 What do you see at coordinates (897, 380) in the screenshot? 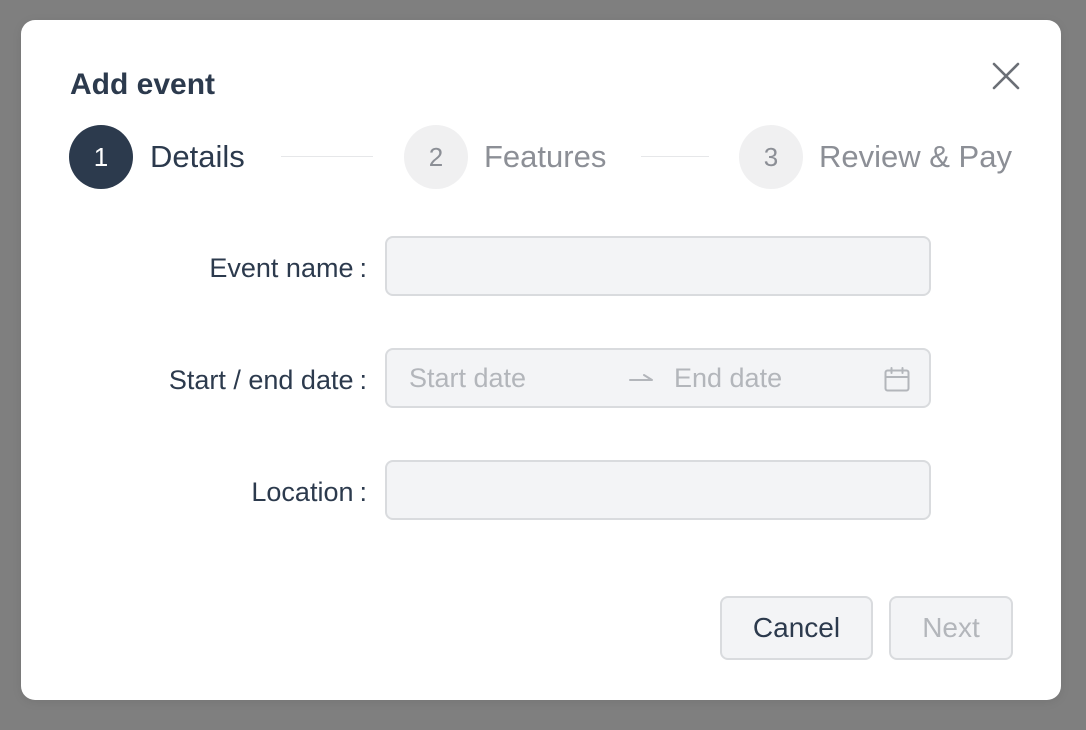
I see `calendar-icon` at bounding box center [897, 380].